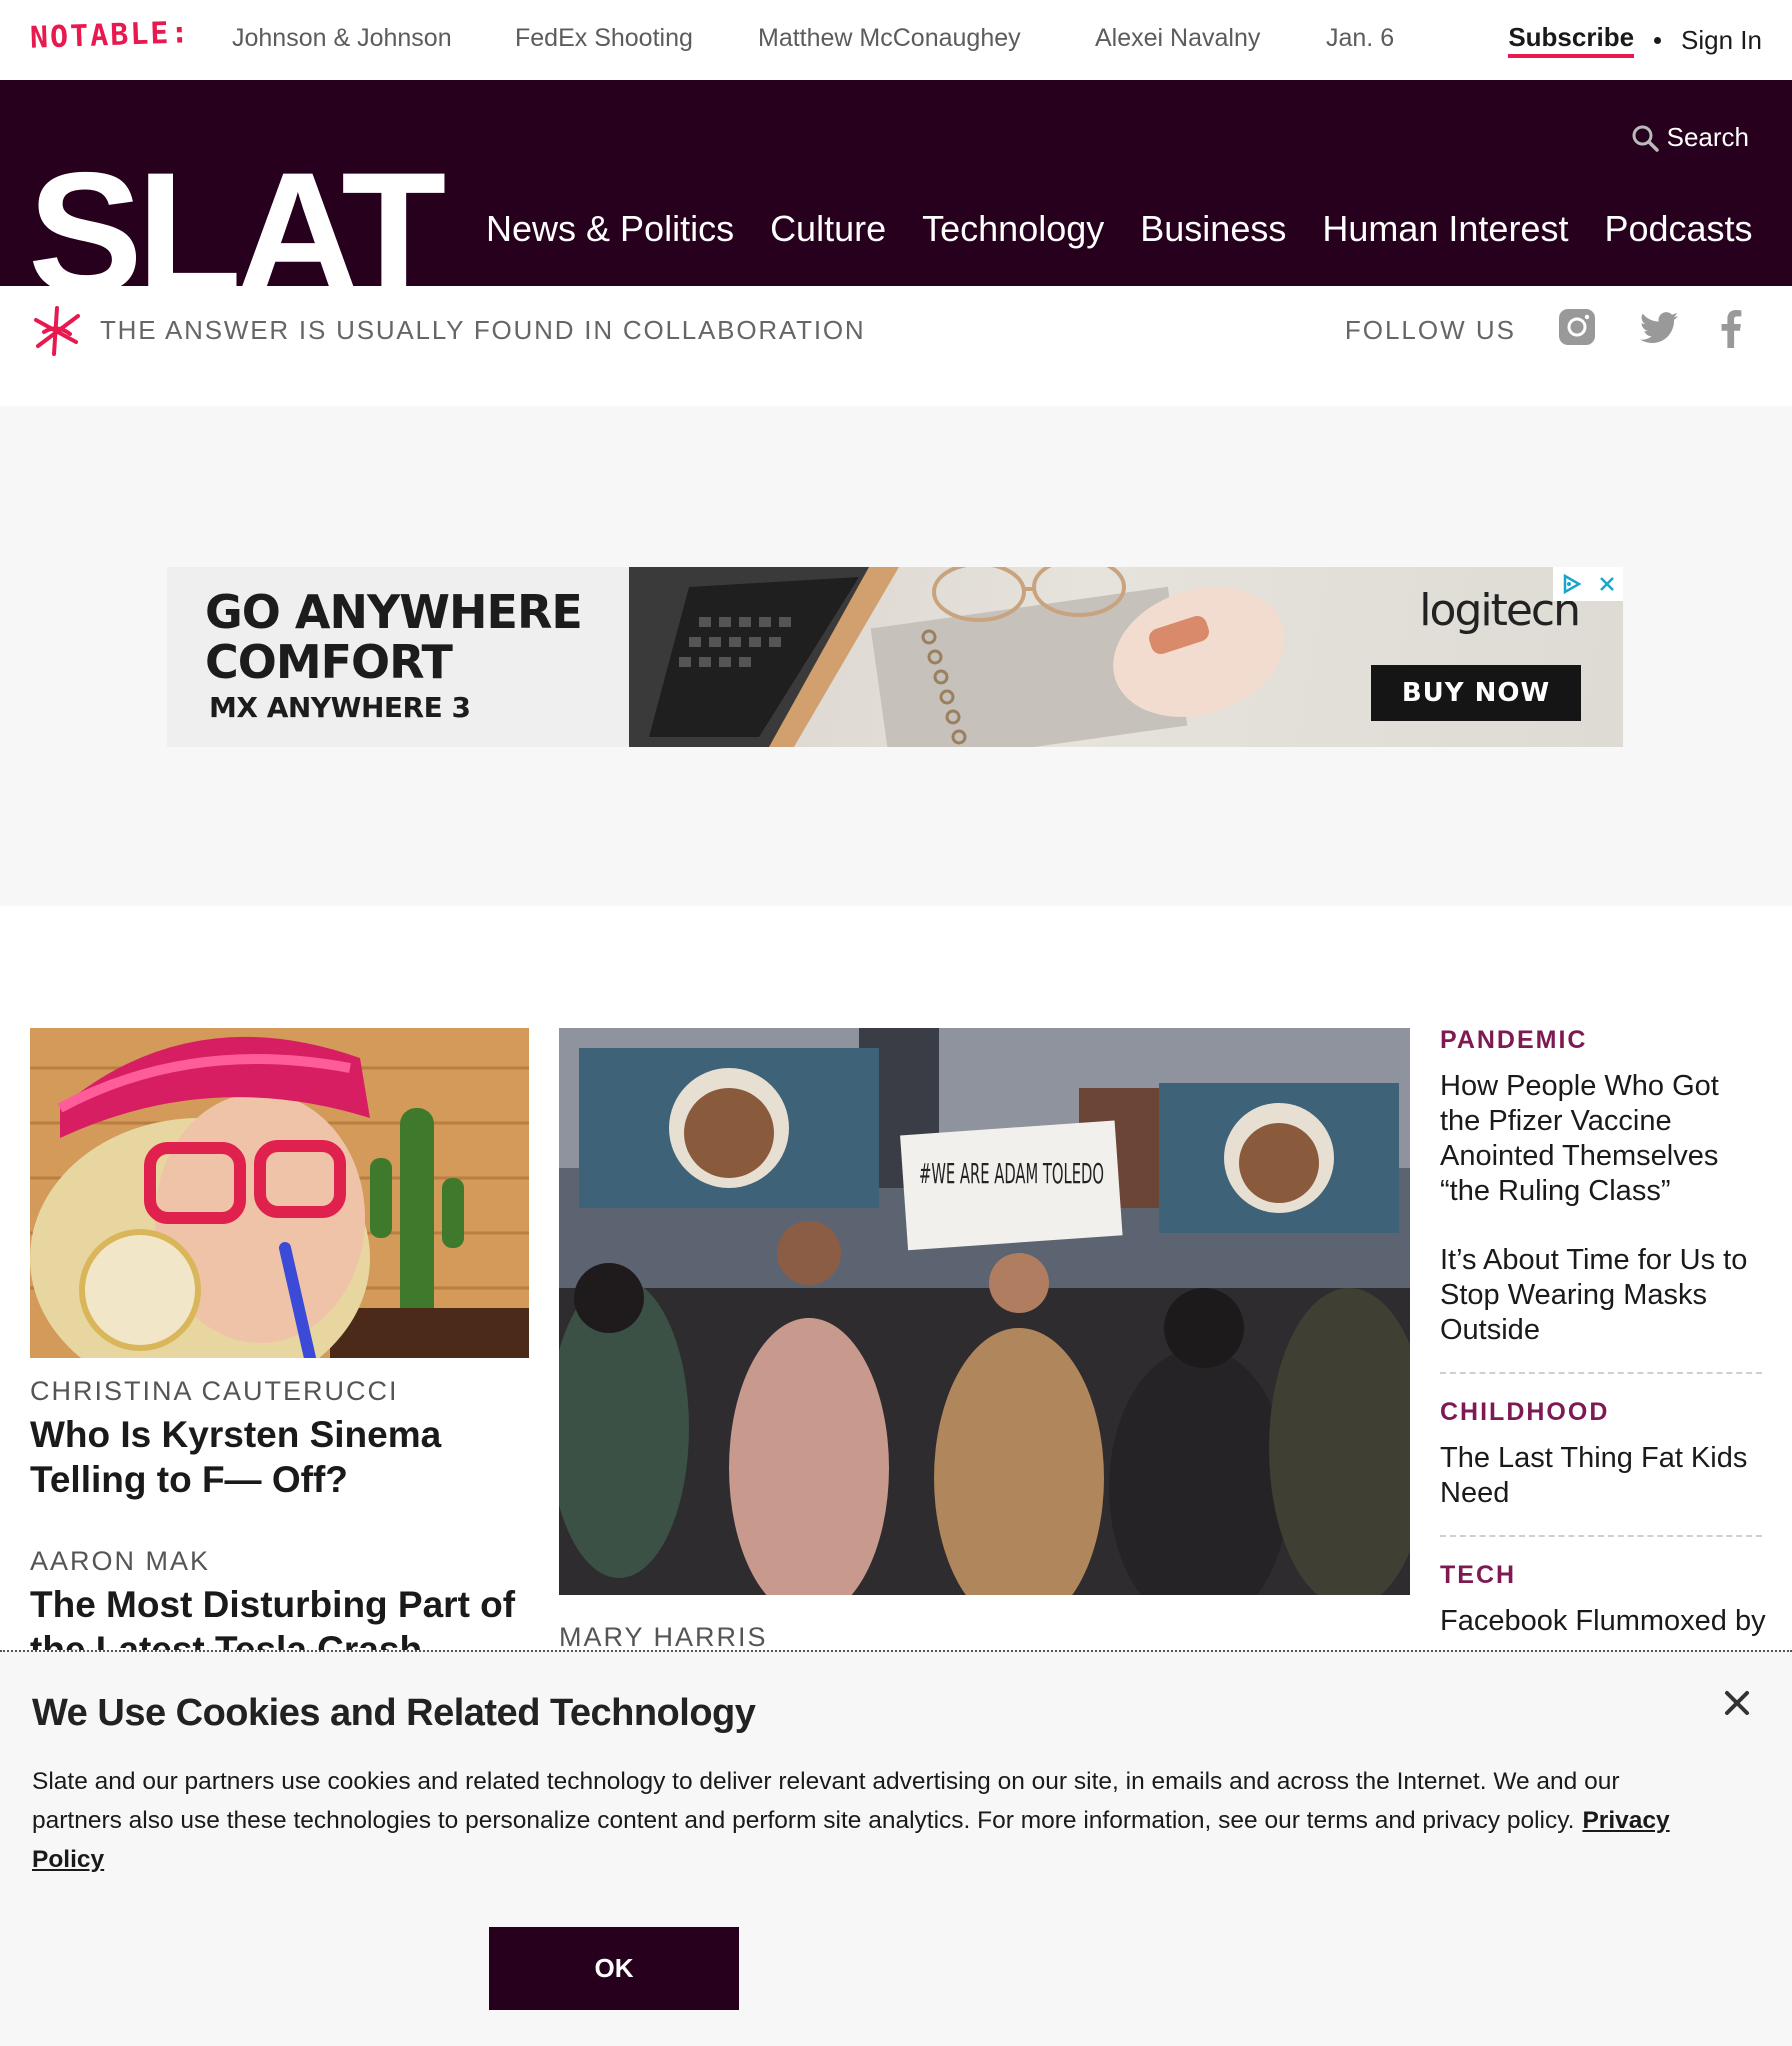 The image size is (1792, 2046). I want to click on ad-copy: GO ANYWHERE COMFORT MX ANYWHERE 3, so click(398, 657).